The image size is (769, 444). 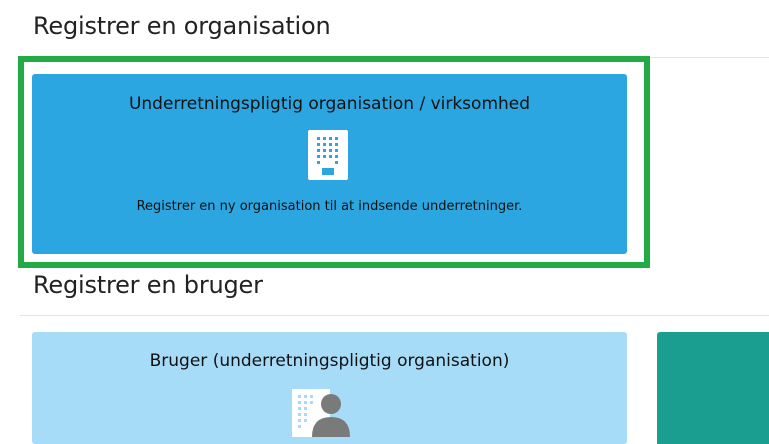 I want to click on section-divider, so click(x=394, y=315).